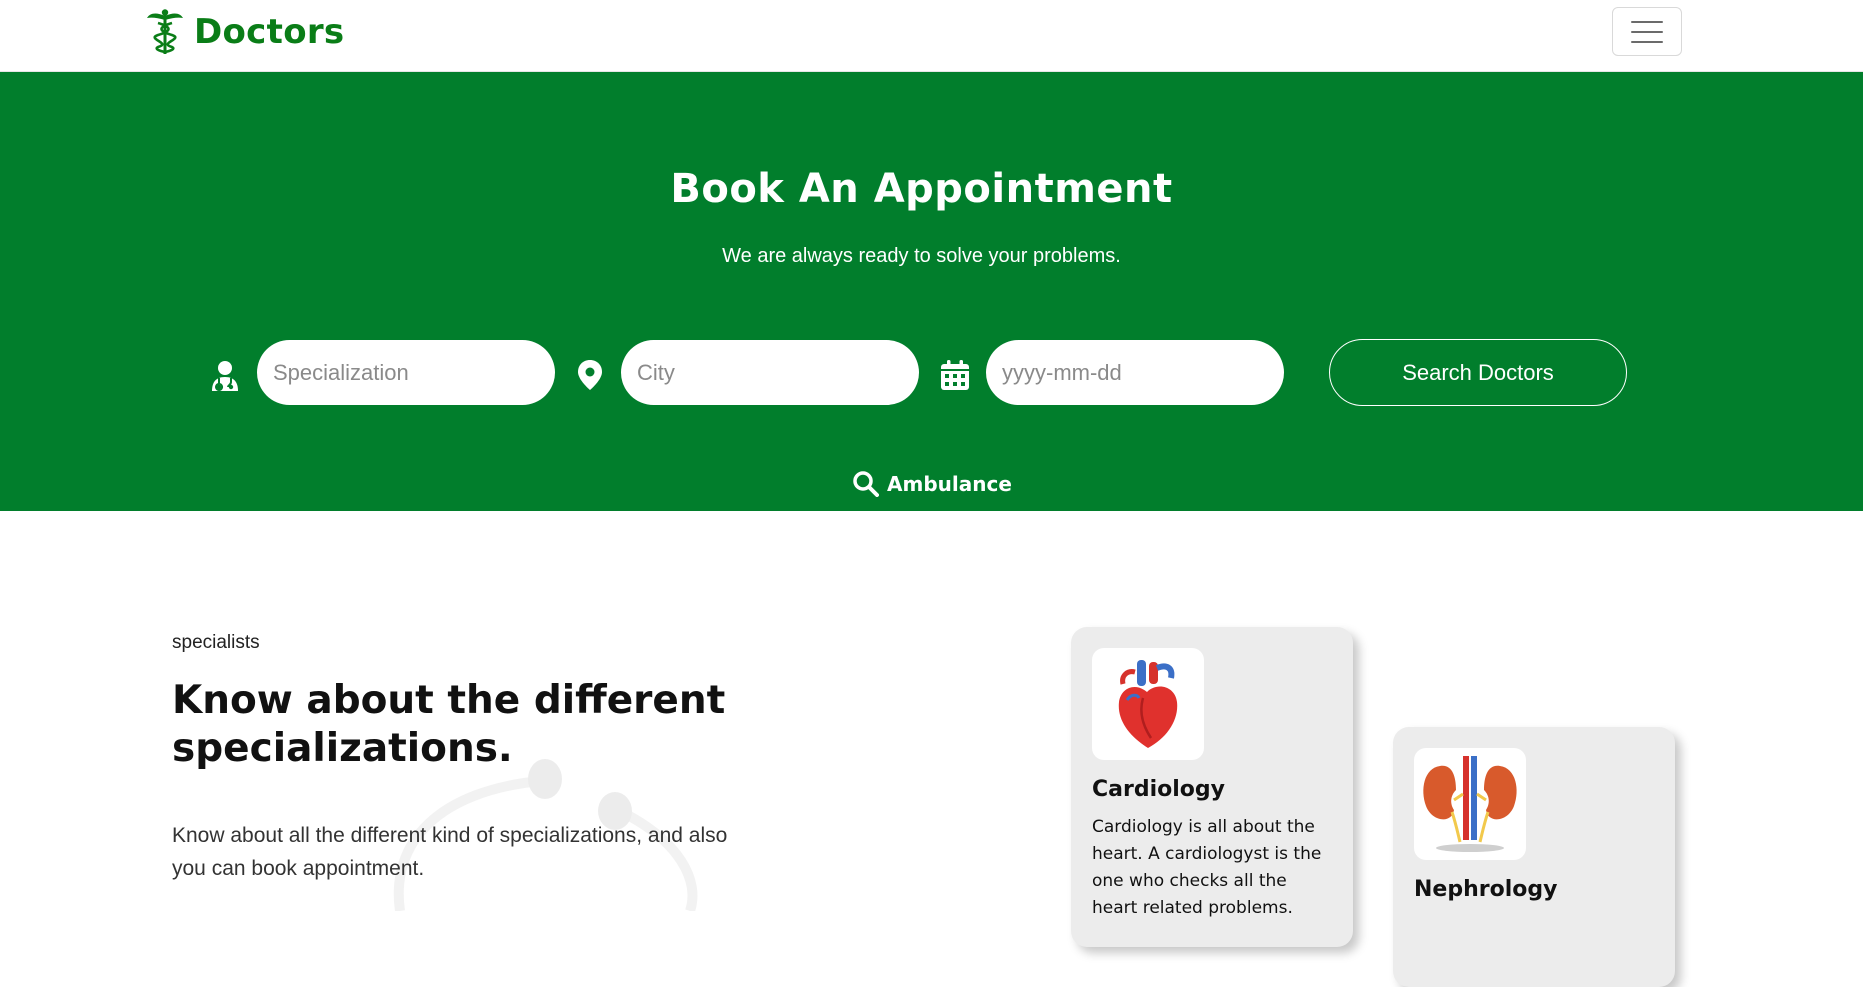 This screenshot has width=1863, height=987. What do you see at coordinates (866, 484) in the screenshot?
I see `search-icon` at bounding box center [866, 484].